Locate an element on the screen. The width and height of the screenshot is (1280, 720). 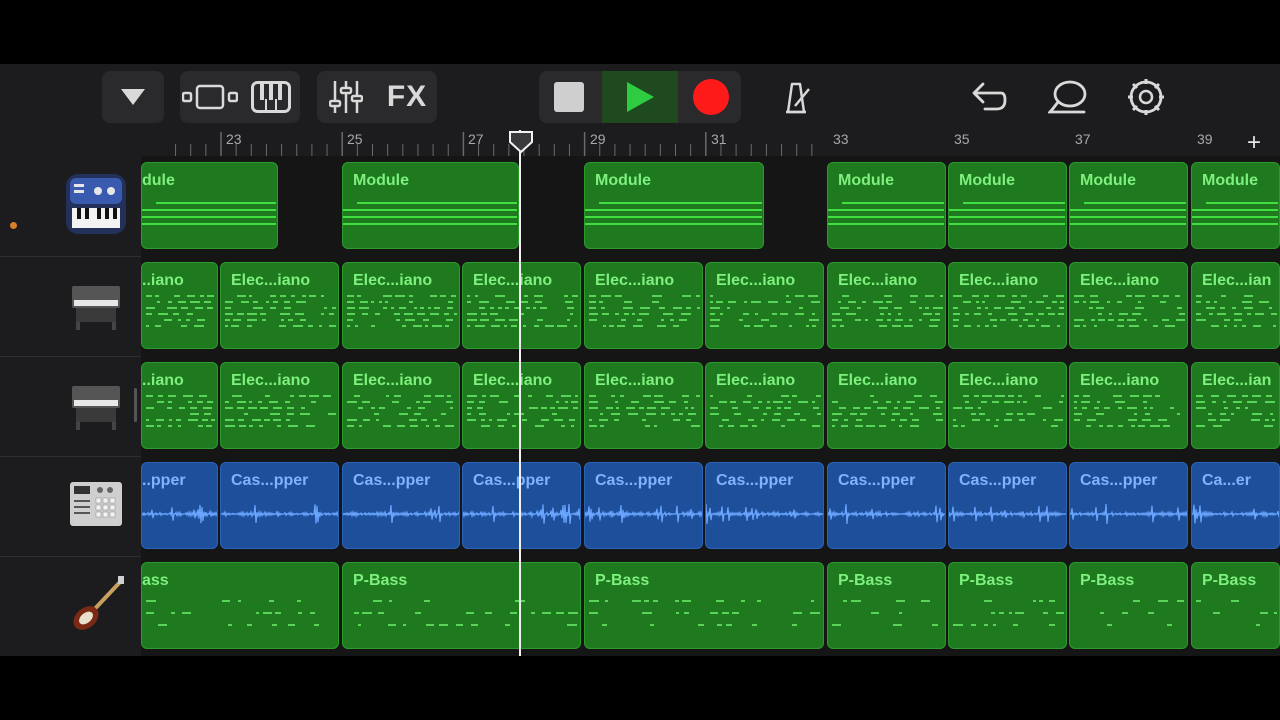
settings-button is located at coordinates (1146, 97).